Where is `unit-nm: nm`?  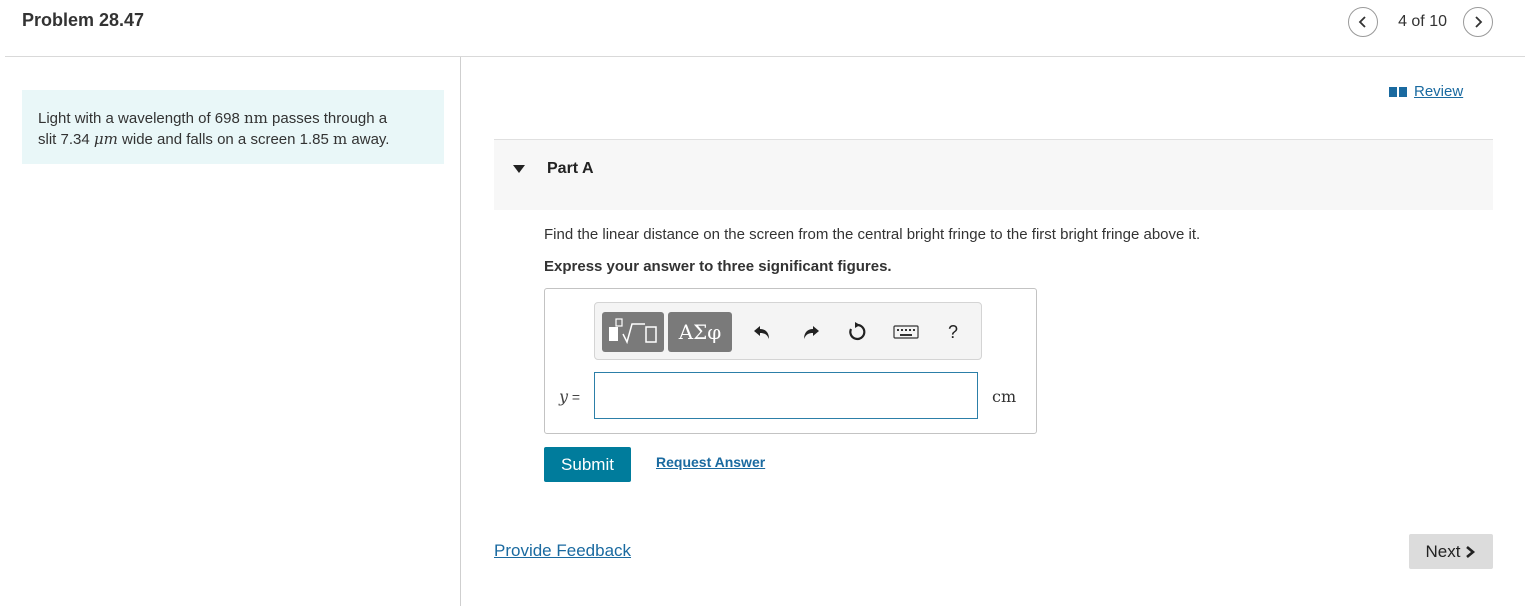
unit-nm: nm is located at coordinates (255, 118).